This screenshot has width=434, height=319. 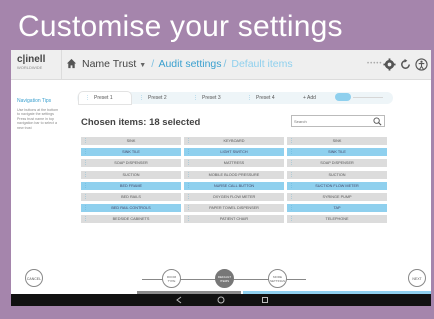 What do you see at coordinates (131, 197) in the screenshot?
I see `item-cell: ⋮ BED RAILS` at bounding box center [131, 197].